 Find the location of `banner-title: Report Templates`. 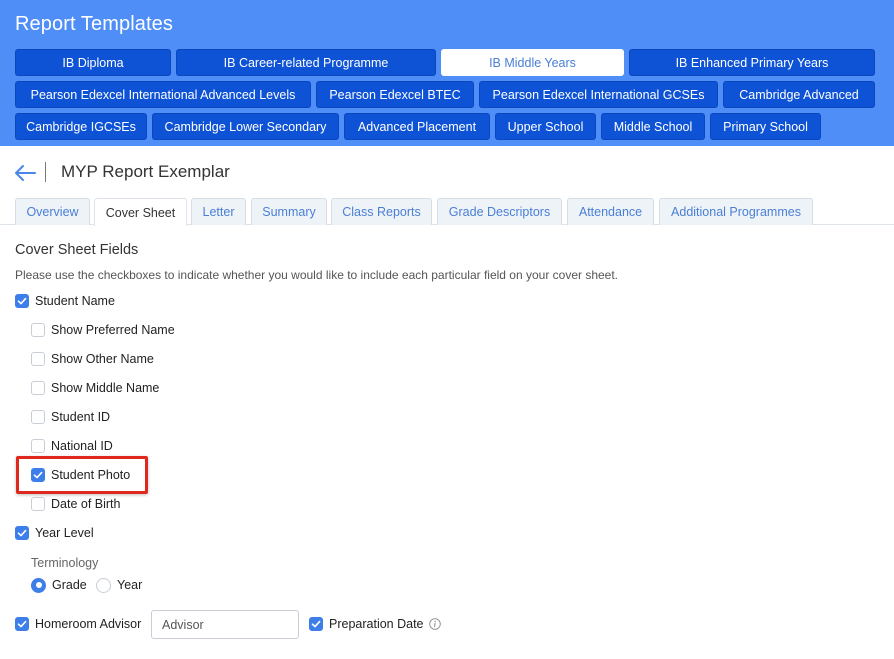

banner-title: Report Templates is located at coordinates (94, 24).